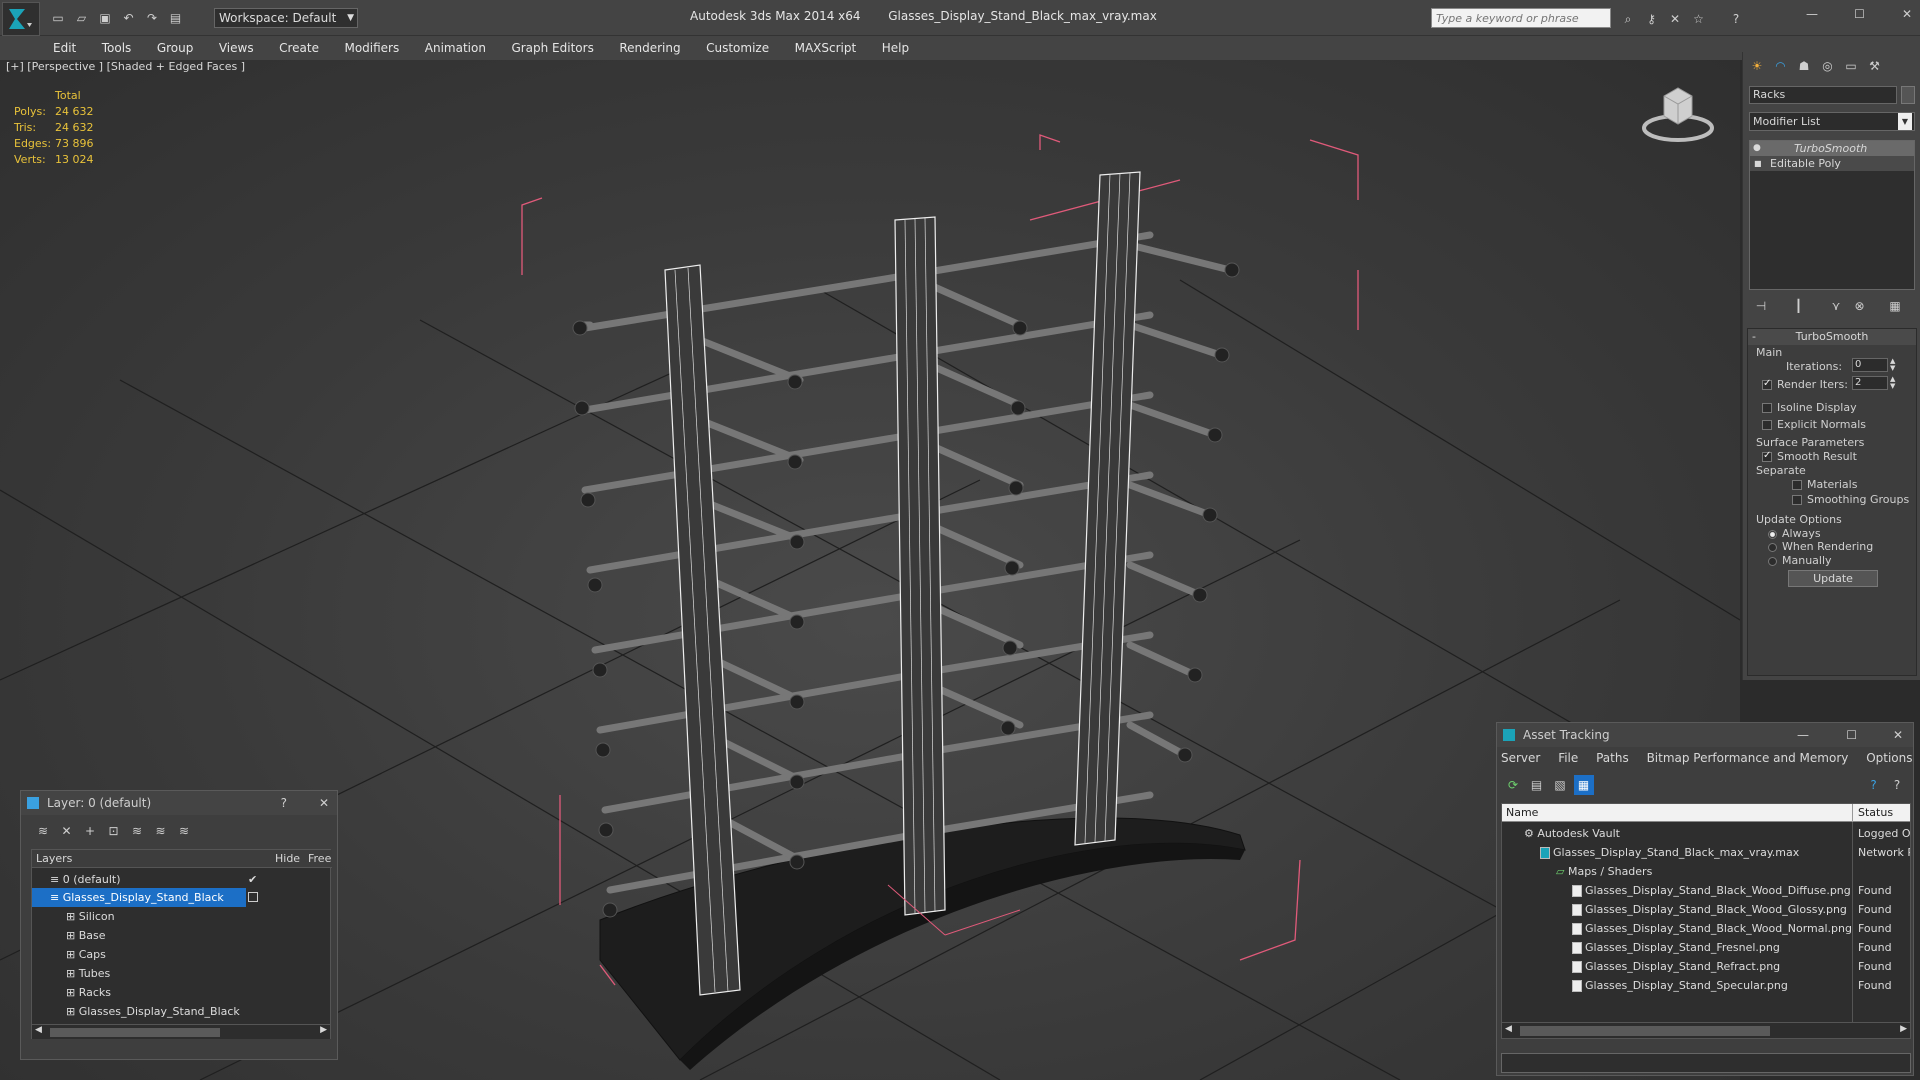 This screenshot has width=1920, height=1080. Describe the element at coordinates (175, 48) in the screenshot. I see `menu-item-group: Group` at that location.